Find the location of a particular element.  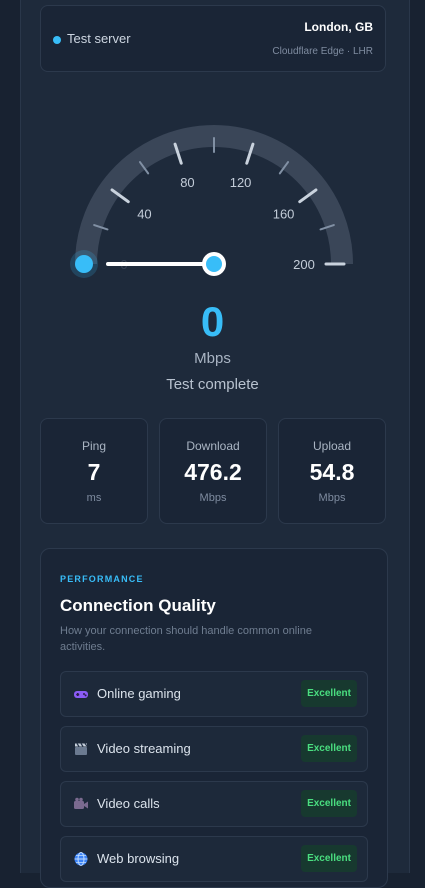

download-unit: Mbps is located at coordinates (213, 498).